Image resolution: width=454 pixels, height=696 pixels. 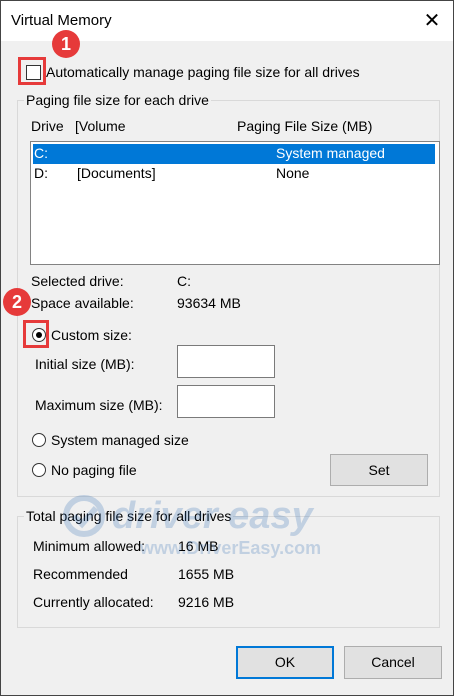 I want to click on size-cell: None, so click(x=293, y=173).